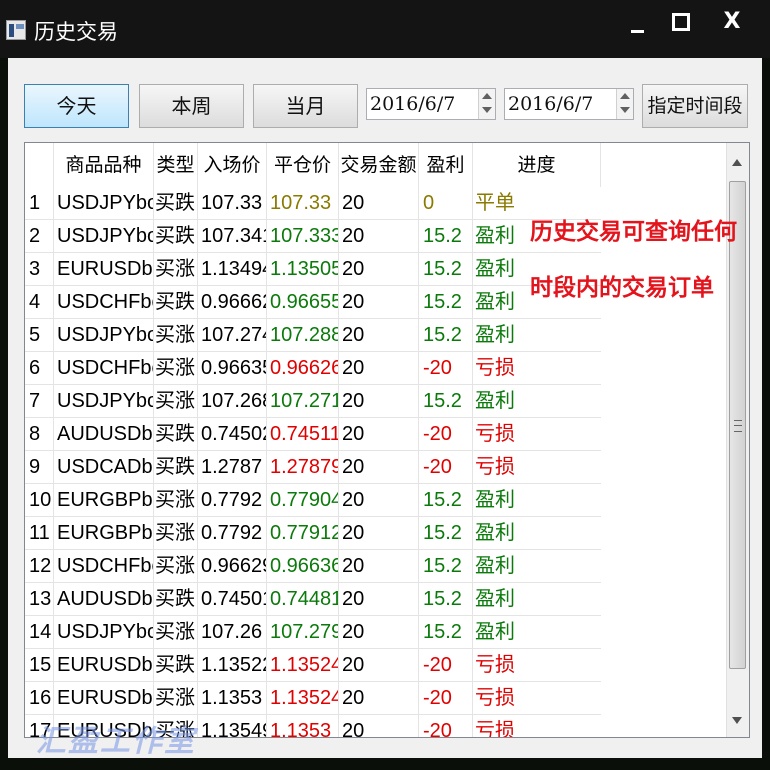 The image size is (770, 770). I want to click on symbol-cell: AUDUSDbo, so click(104, 599).